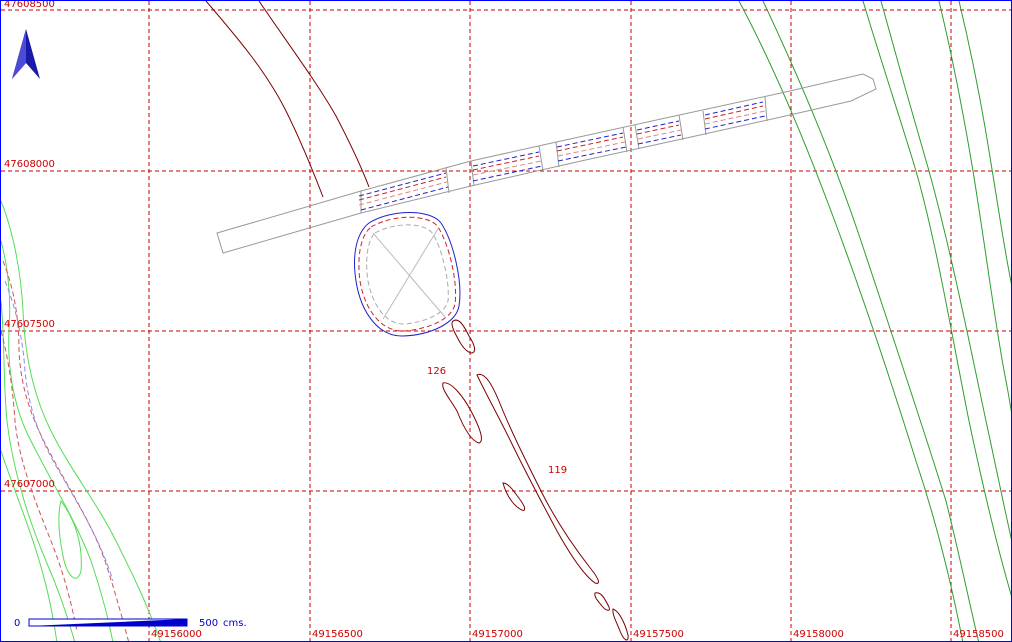  I want to click on x-label-49158500: 49158500, so click(978, 634).